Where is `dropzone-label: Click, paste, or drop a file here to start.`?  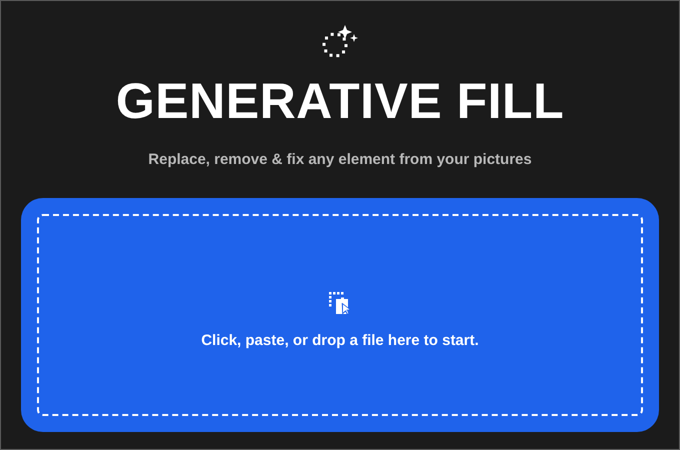 dropzone-label: Click, paste, or drop a file here to start. is located at coordinates (340, 340).